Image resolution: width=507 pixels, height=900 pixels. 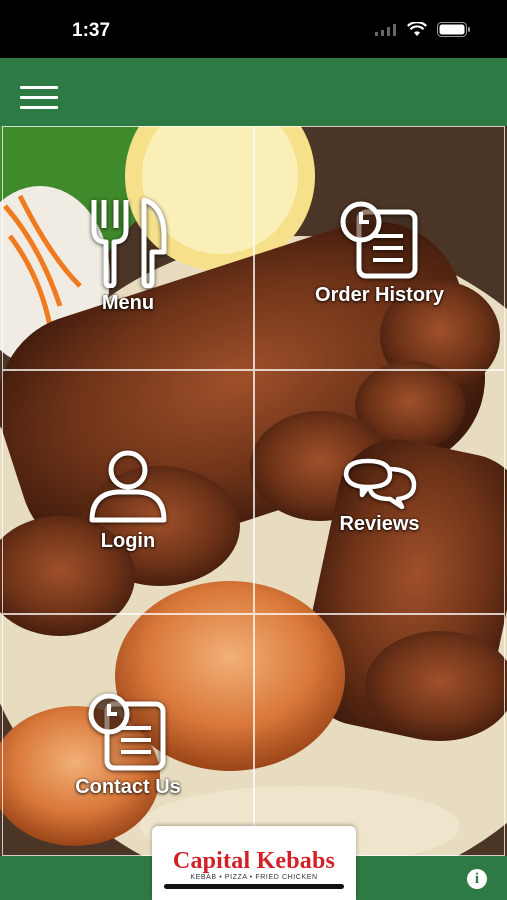 What do you see at coordinates (379, 523) in the screenshot?
I see `tile-label-reviews: Reviews` at bounding box center [379, 523].